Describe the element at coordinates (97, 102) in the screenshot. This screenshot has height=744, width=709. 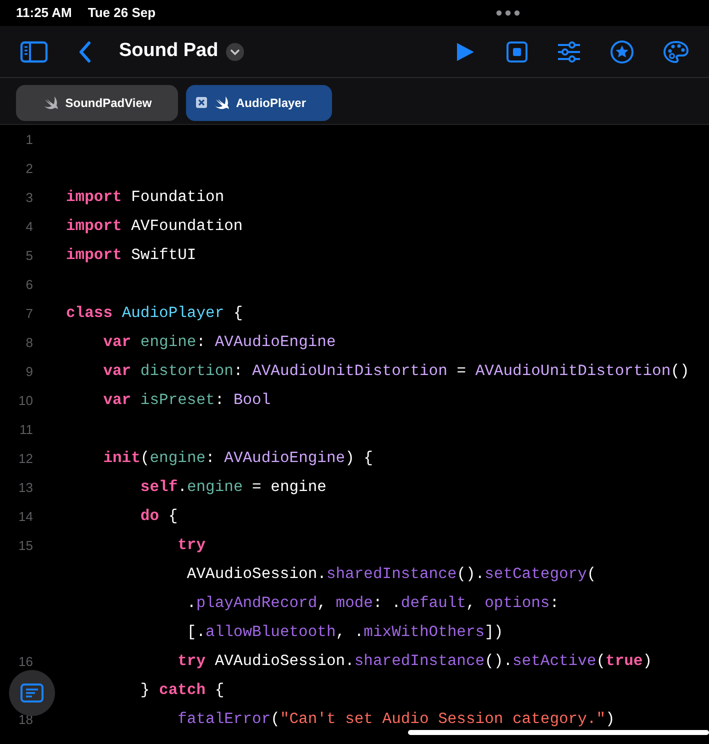
I see `file-tab: SoundPadView` at that location.